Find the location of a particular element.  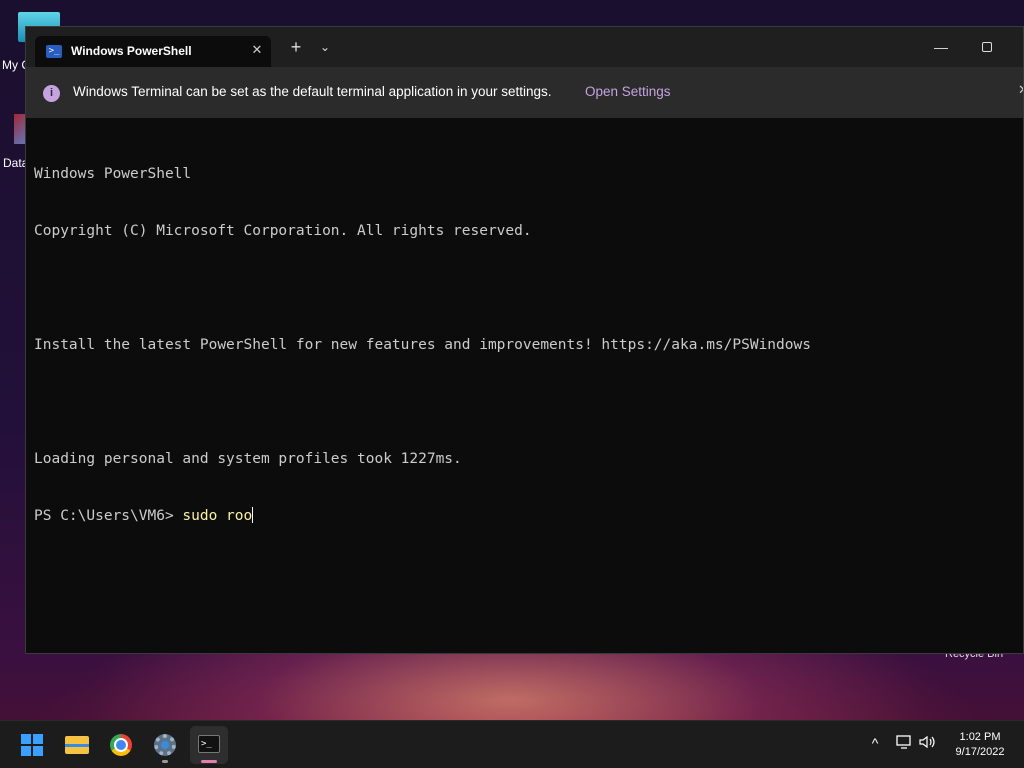

taskbar: >_ ^ 1:02 PM 9/17/2022 is located at coordinates (512, 744).